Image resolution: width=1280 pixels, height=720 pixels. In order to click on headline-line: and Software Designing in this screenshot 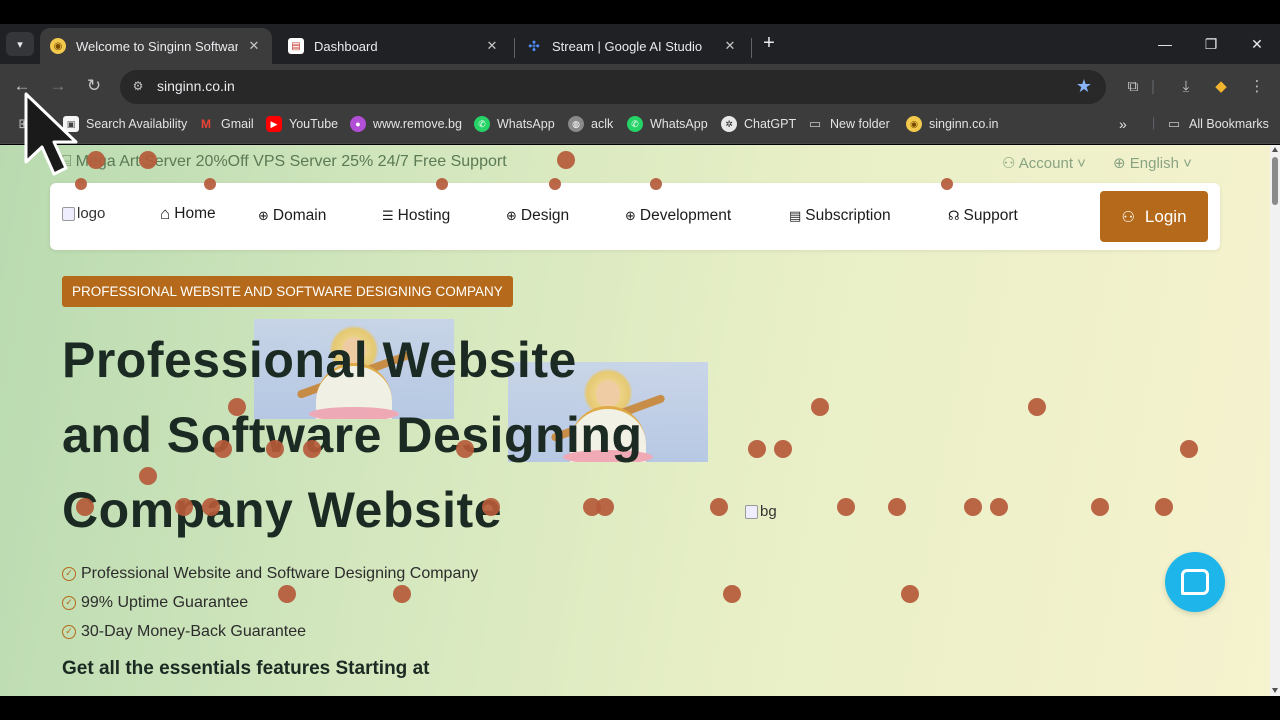, I will do `click(352, 435)`.